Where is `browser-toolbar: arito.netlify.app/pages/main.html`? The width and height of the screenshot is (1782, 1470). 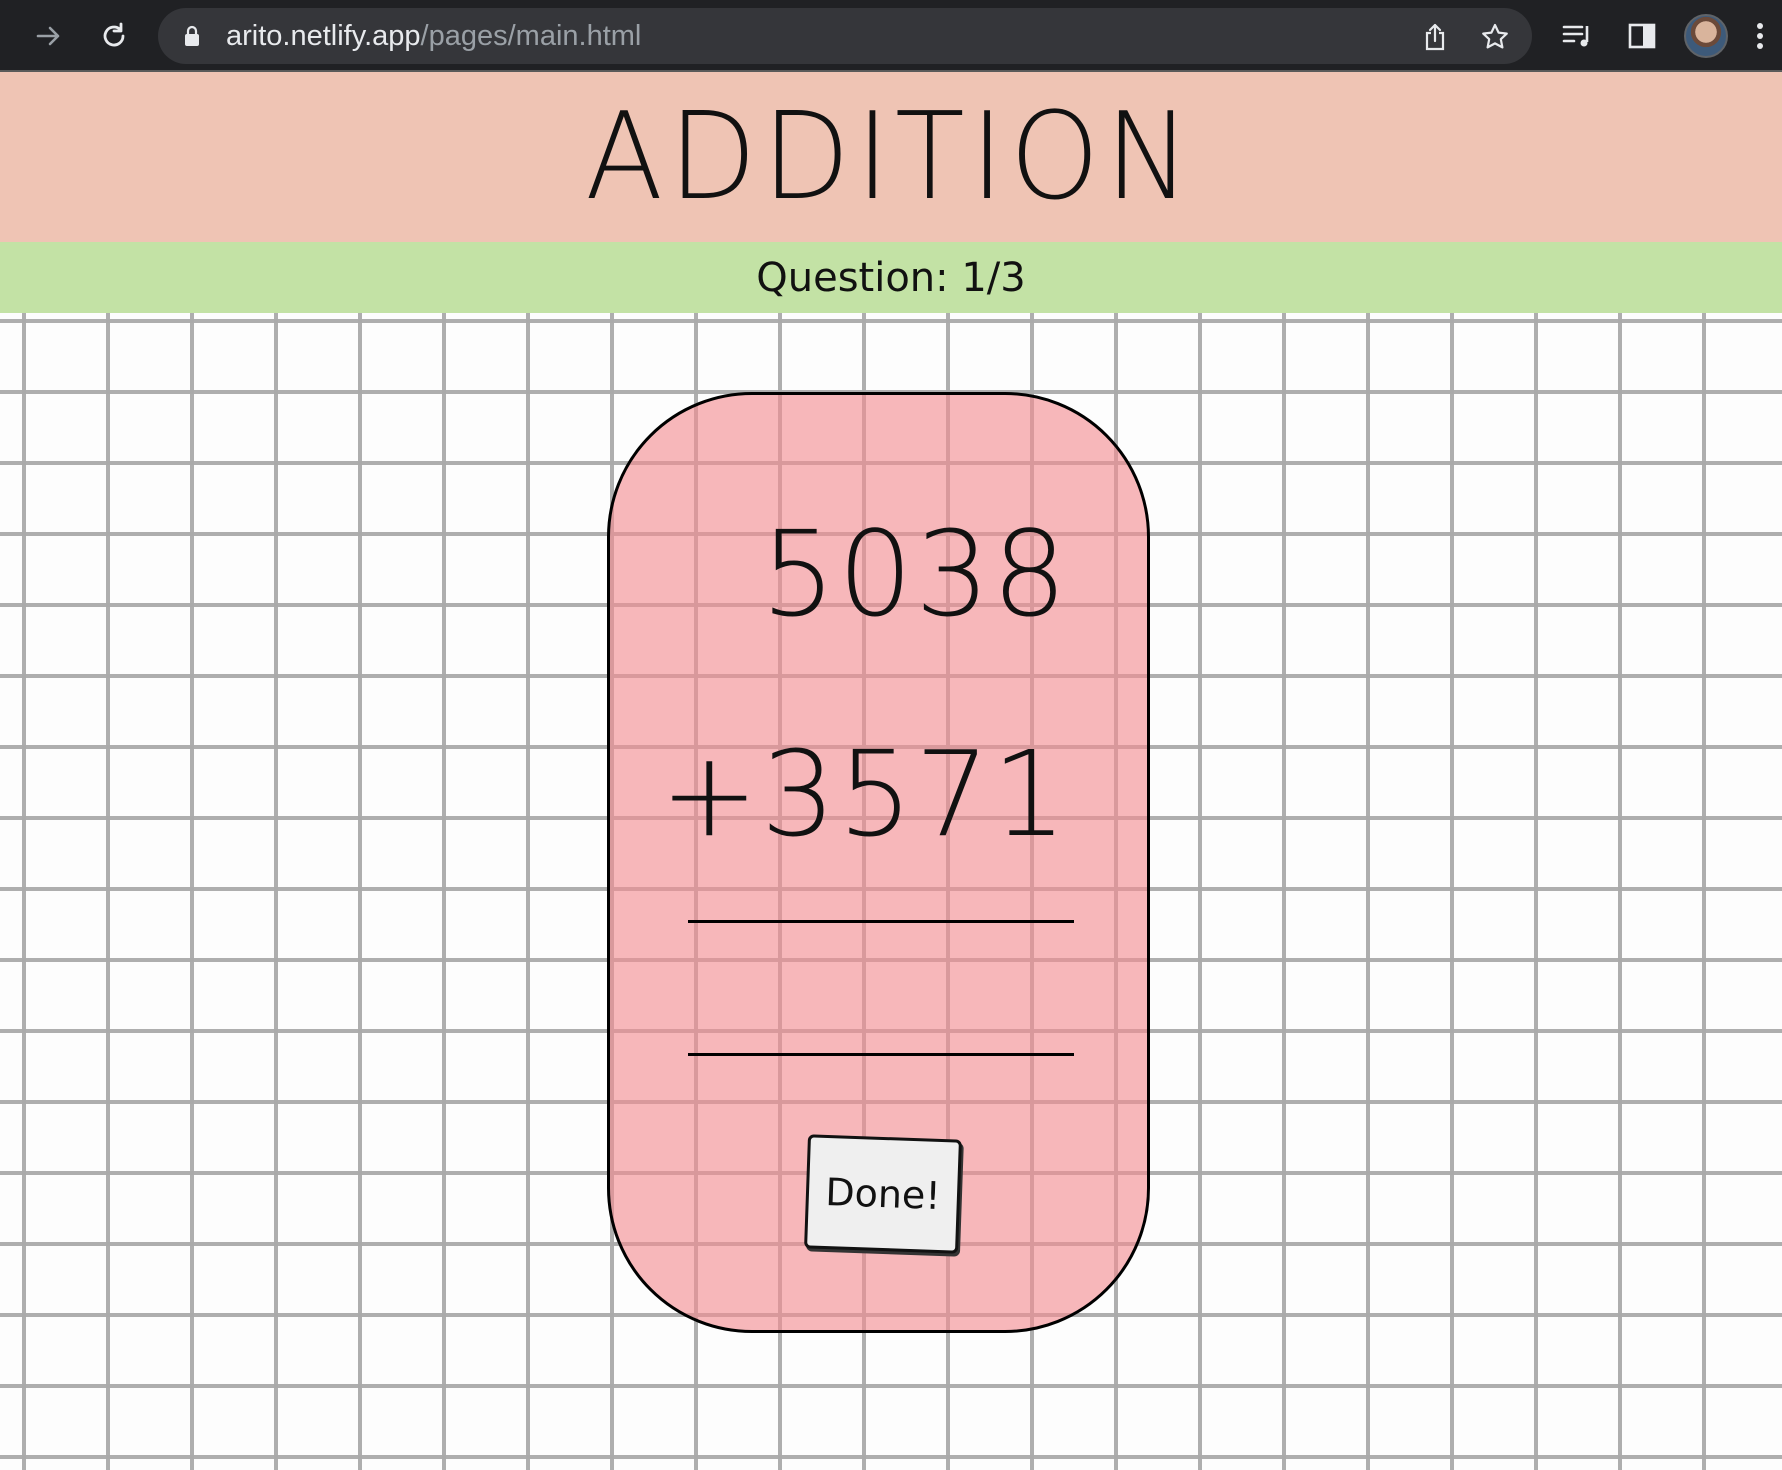
browser-toolbar: arito.netlify.app/pages/main.html is located at coordinates (891, 36).